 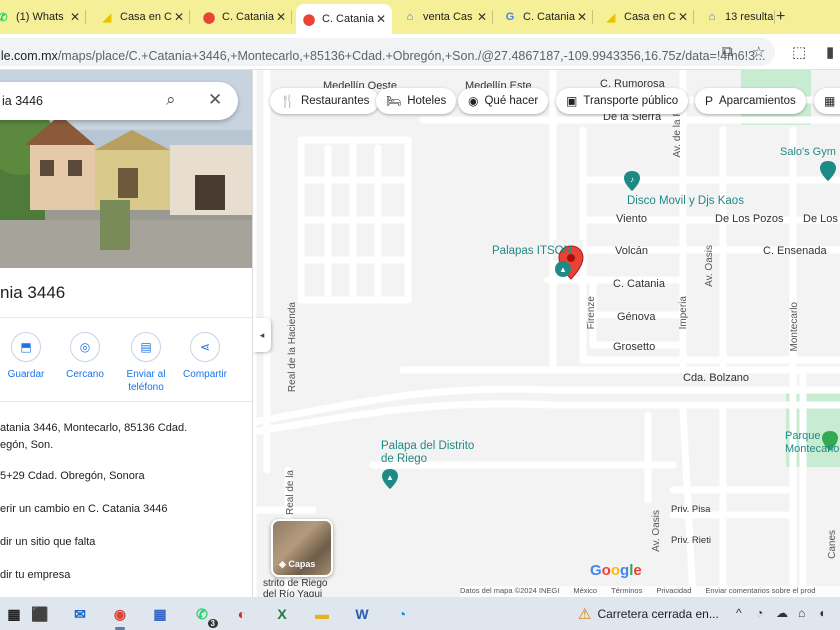 What do you see at coordinates (204, 615) in the screenshot?
I see `whatsapp-app-icon: ✆ 3` at bounding box center [204, 615].